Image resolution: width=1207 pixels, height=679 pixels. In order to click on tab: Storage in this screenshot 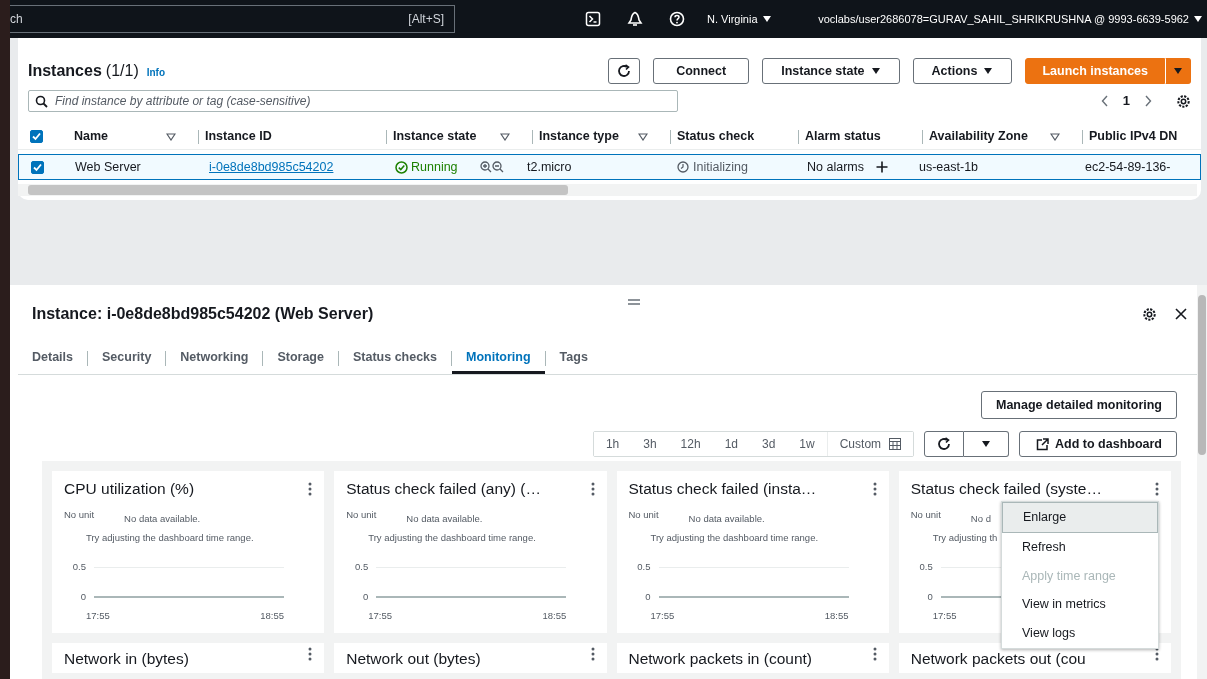, I will do `click(300, 358)`.